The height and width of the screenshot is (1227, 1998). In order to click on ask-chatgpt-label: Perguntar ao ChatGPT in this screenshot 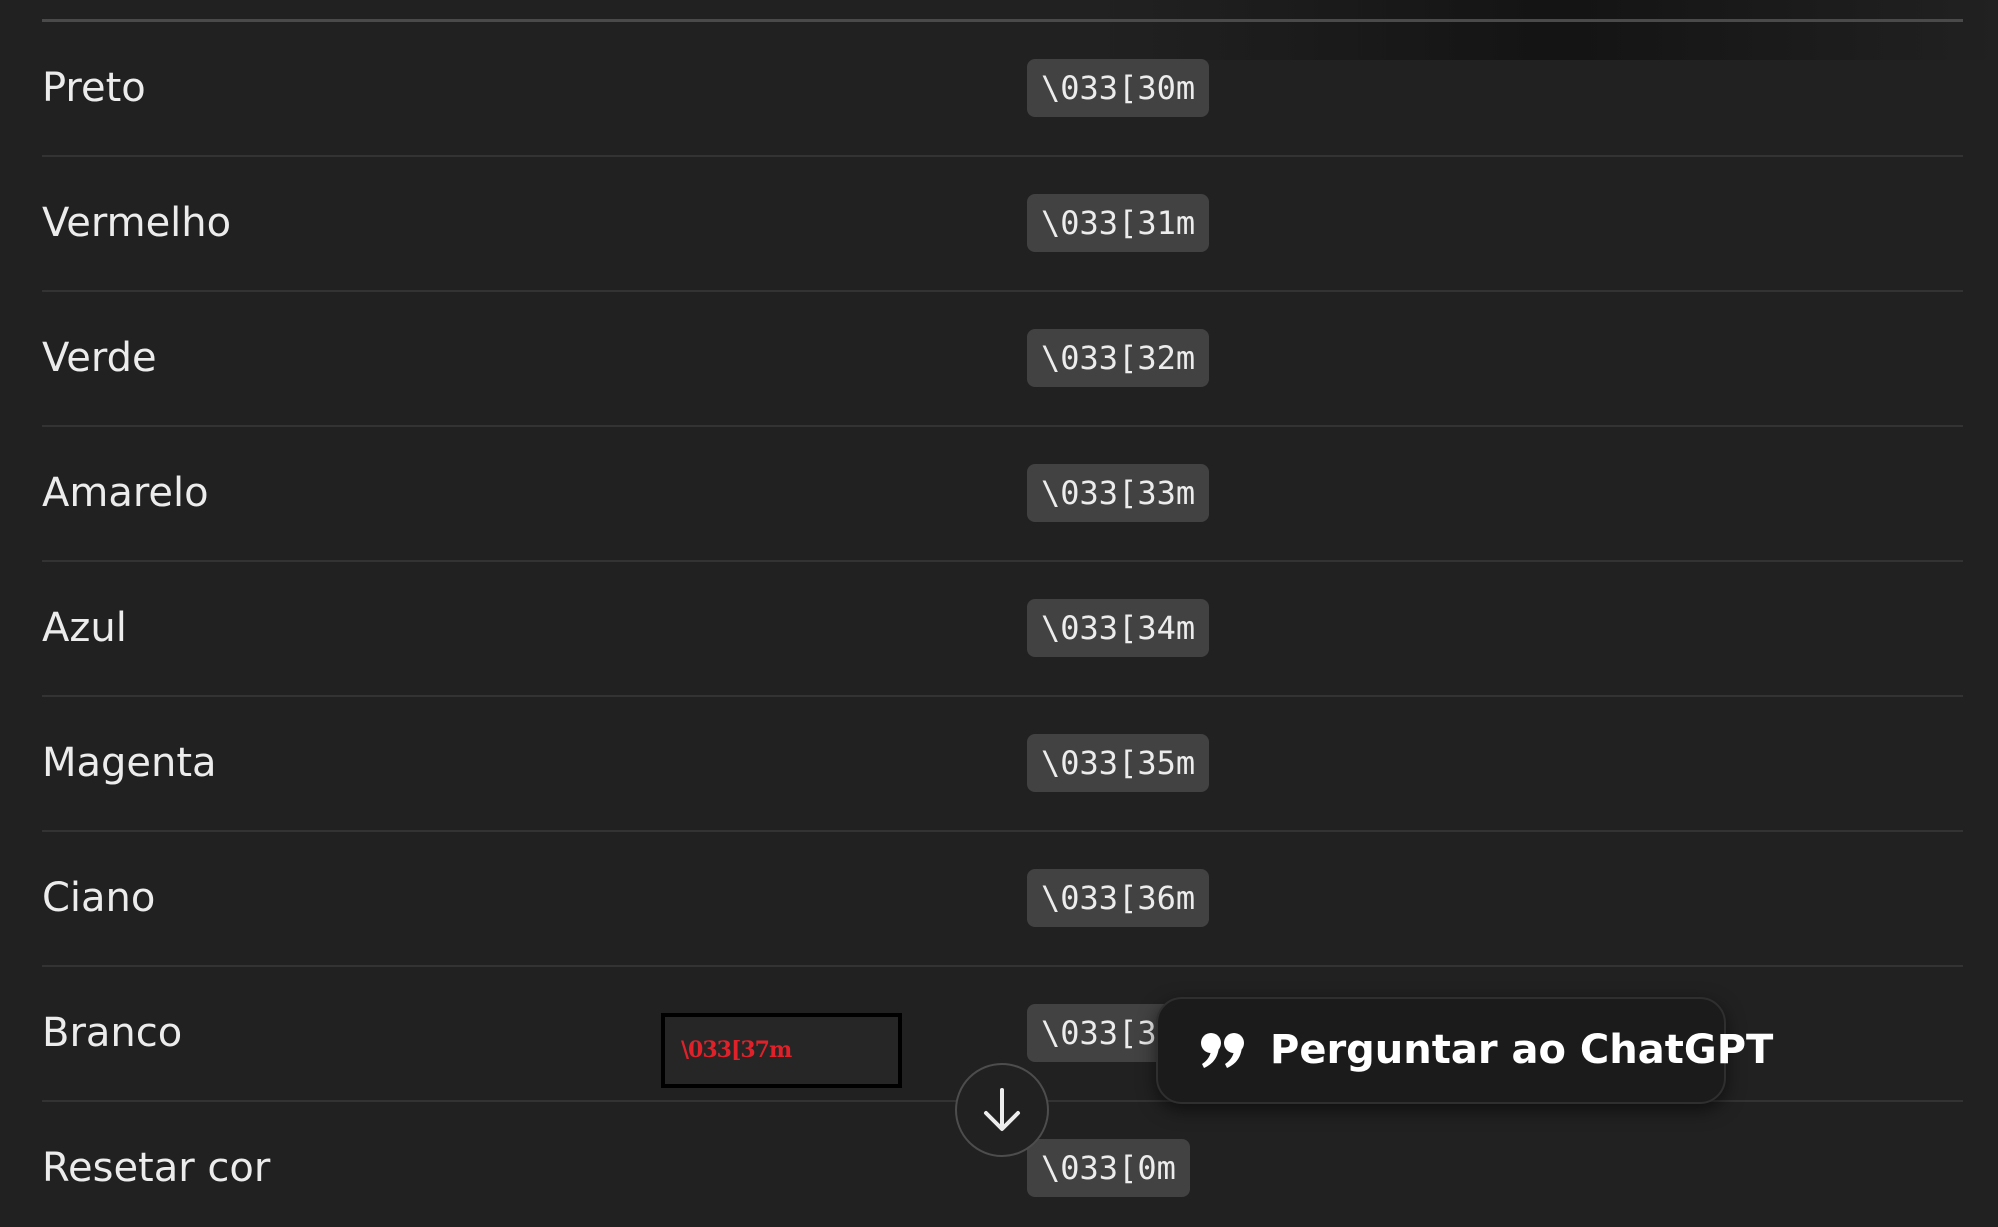, I will do `click(1522, 1050)`.